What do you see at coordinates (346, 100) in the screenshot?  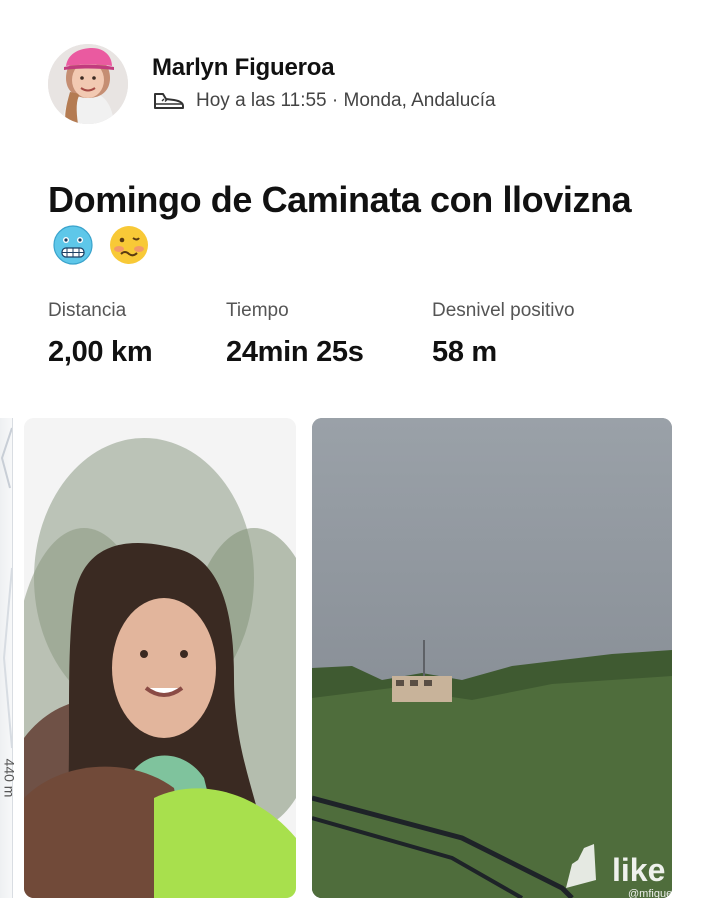 I see `activity-time-location: Hoy a las 11:55 · Monda, Andalucía` at bounding box center [346, 100].